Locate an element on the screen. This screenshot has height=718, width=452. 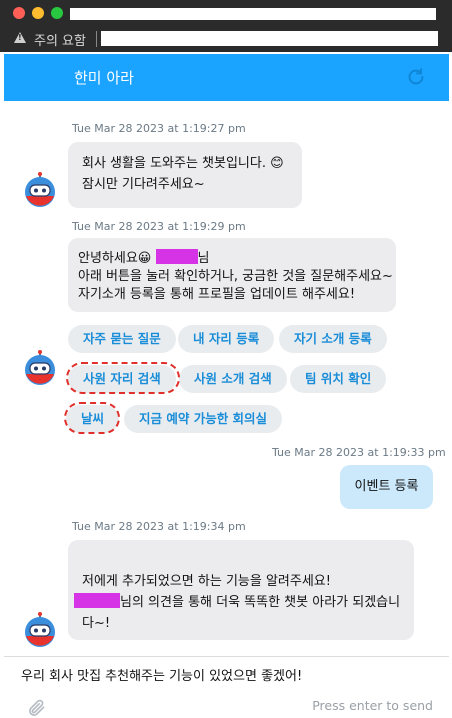
window-titlebar is located at coordinates (226, 13).